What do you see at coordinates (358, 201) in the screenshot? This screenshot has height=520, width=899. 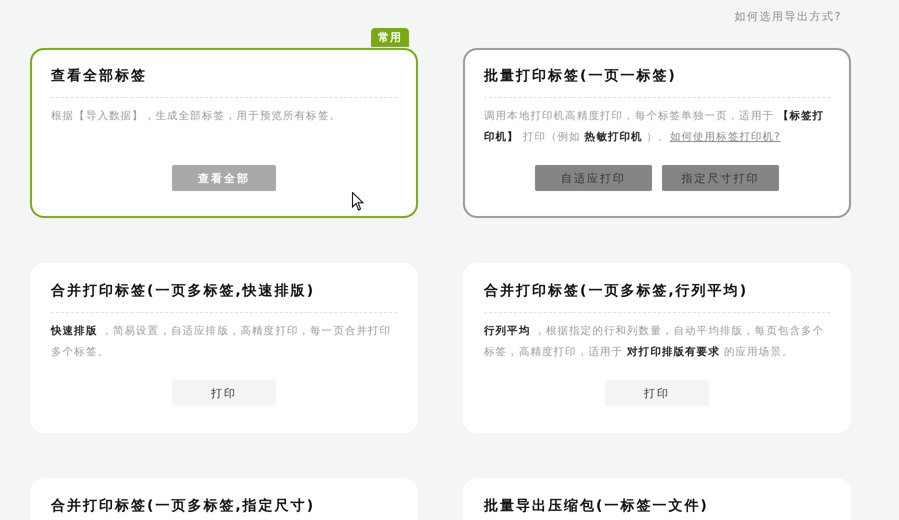 I see `mouse-pointer-icon` at bounding box center [358, 201].